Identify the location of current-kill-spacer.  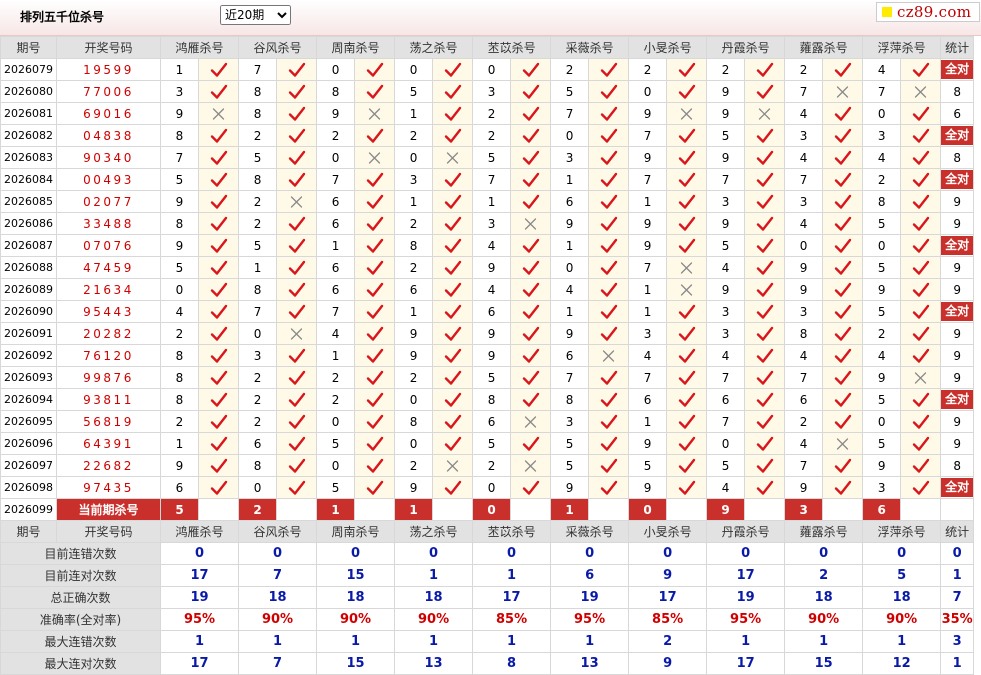
(687, 509).